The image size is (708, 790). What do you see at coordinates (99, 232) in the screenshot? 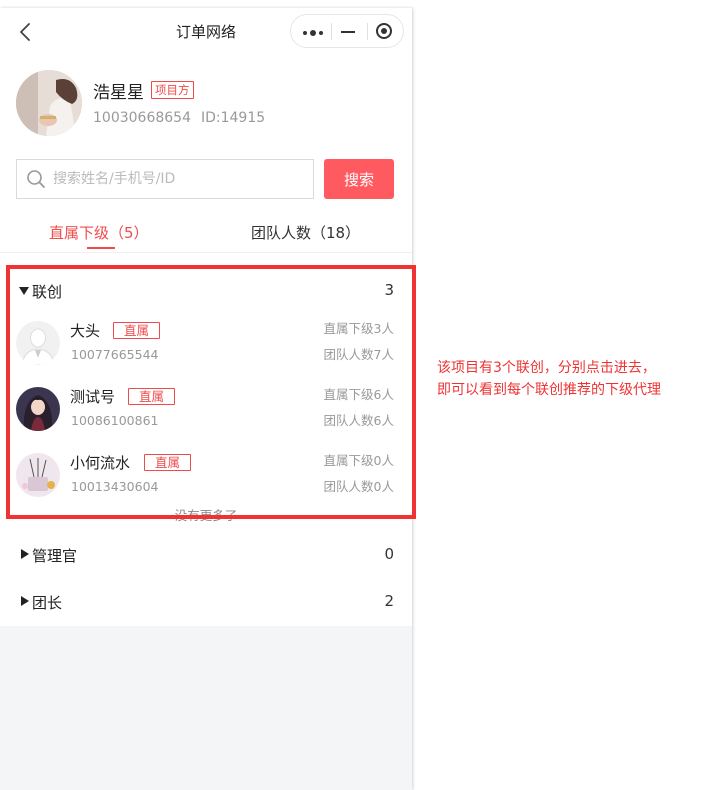
I see `tab-direct-subordinates: 直属下级（5）` at bounding box center [99, 232].